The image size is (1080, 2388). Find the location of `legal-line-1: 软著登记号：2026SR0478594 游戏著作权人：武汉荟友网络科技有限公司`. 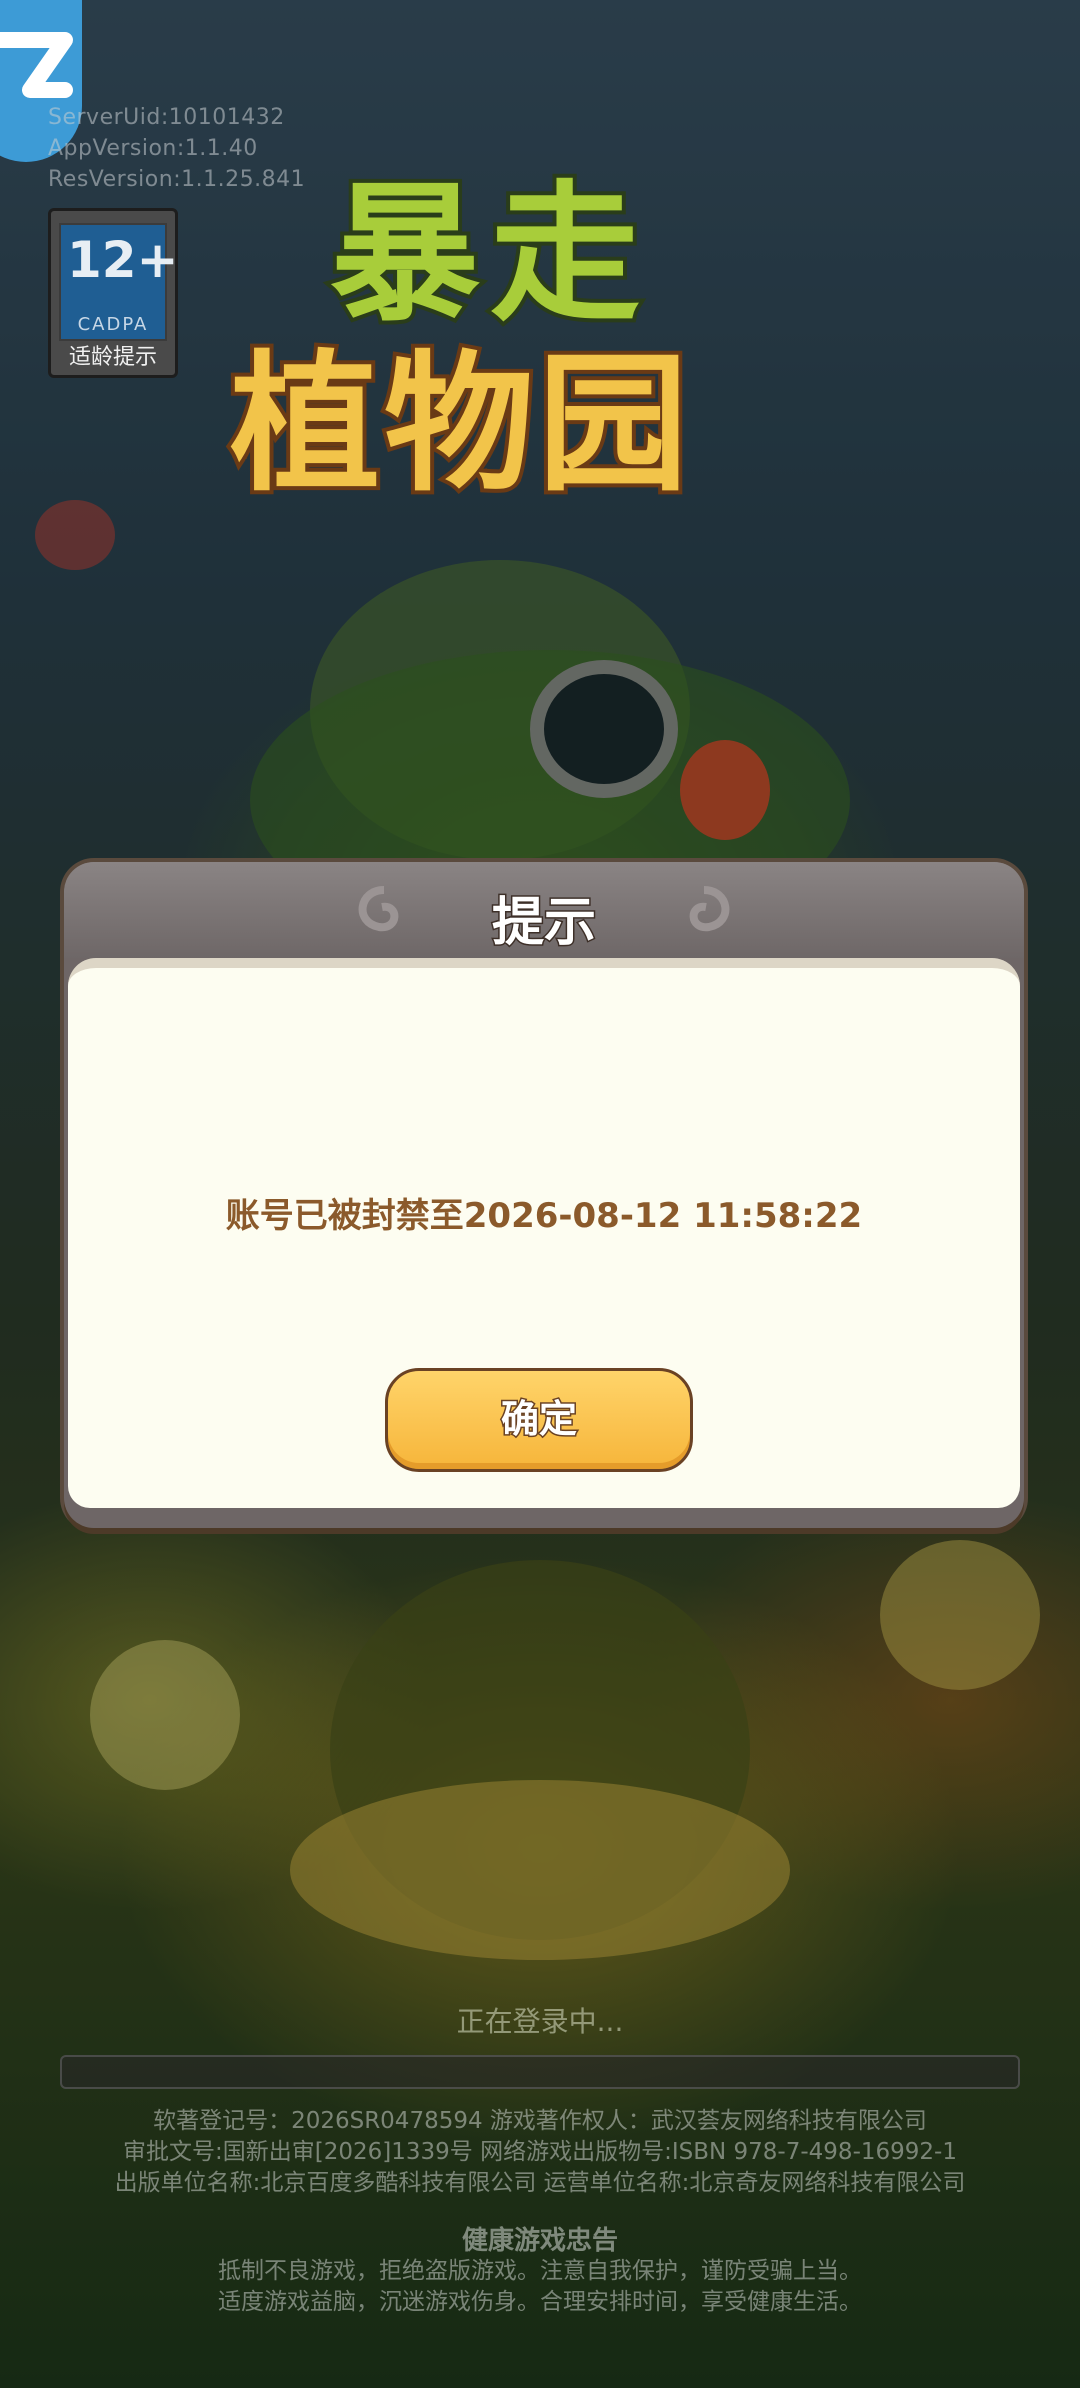

legal-line-1: 软著登记号：2026SR0478594 游戏著作权人：武汉荟友网络科技有限公司 is located at coordinates (540, 2121).